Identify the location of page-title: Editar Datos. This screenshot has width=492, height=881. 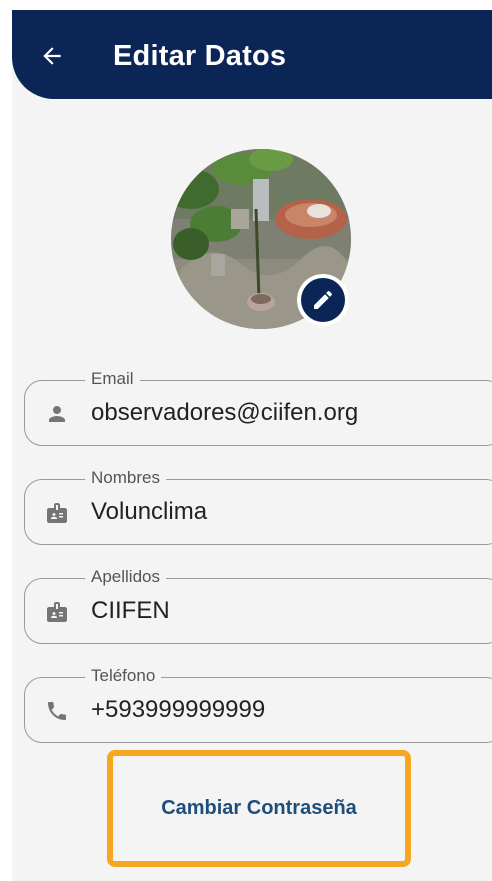
(200, 56).